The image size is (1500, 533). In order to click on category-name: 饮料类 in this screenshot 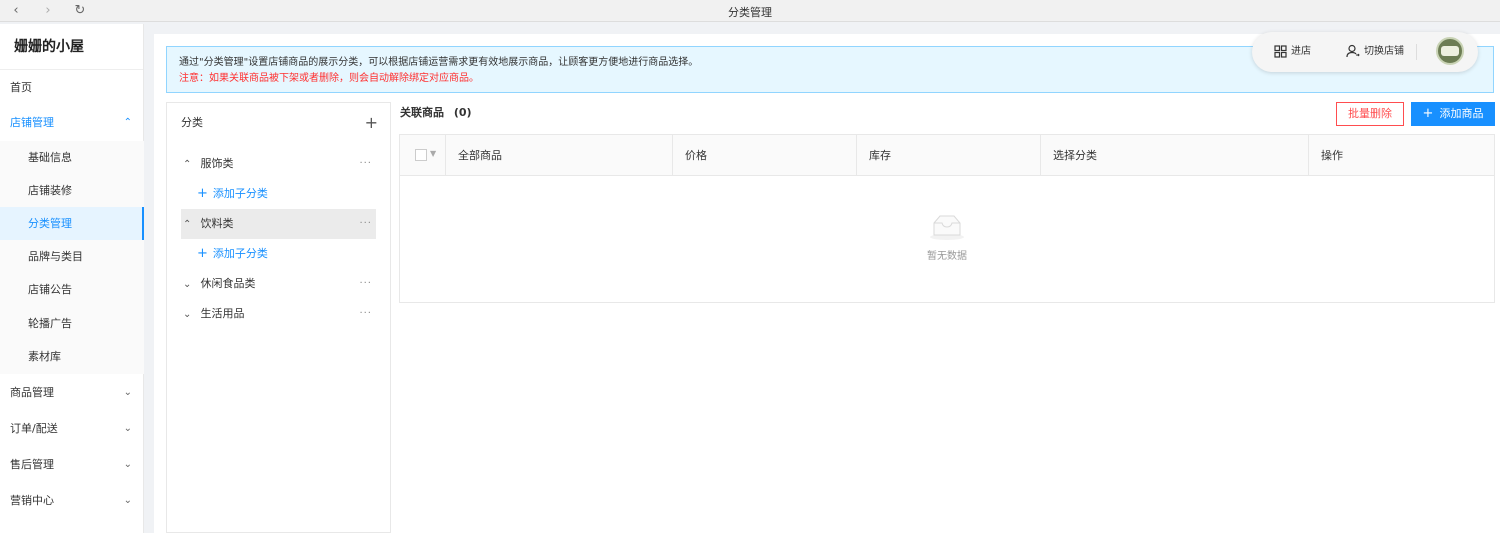, I will do `click(217, 223)`.